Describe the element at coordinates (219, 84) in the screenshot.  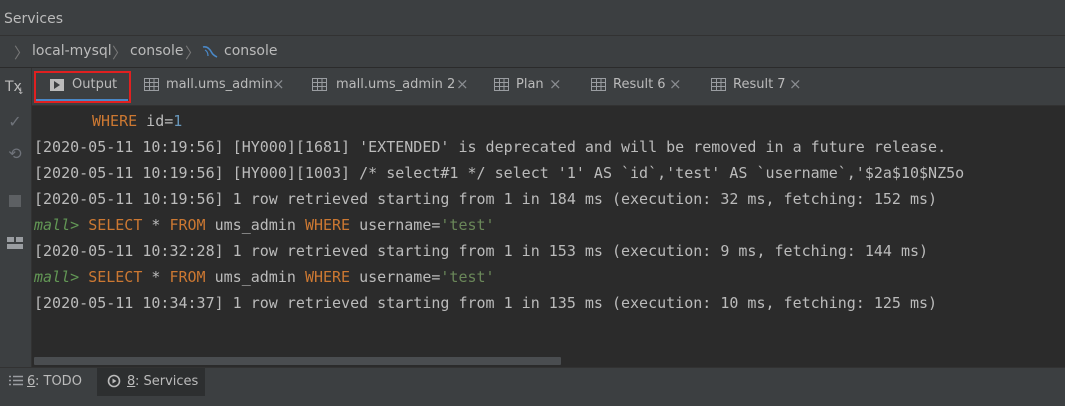
I see `tab-label: mall.ums_admin` at that location.